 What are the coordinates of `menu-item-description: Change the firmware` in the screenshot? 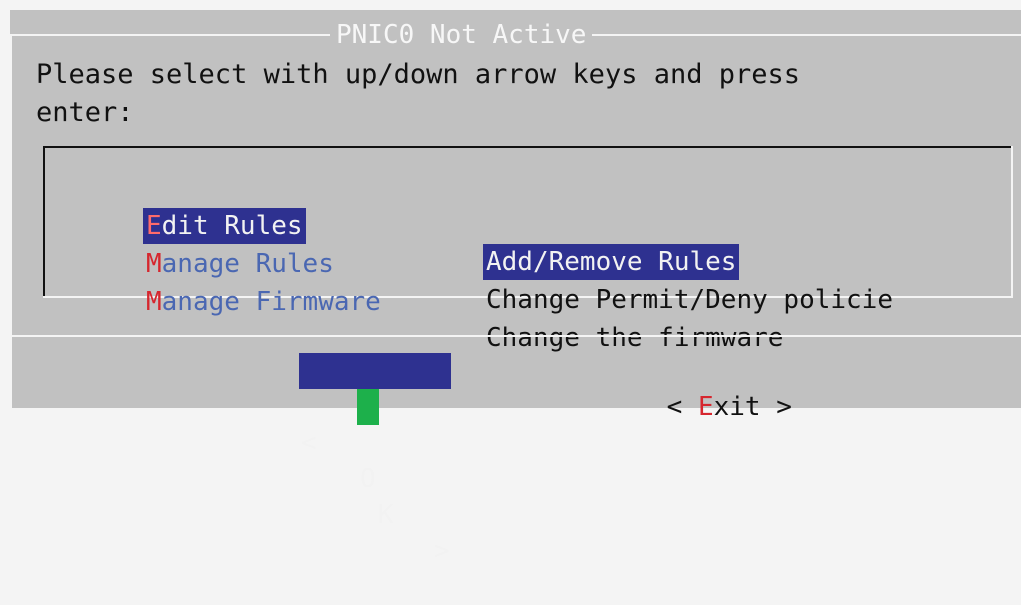 It's located at (635, 338).